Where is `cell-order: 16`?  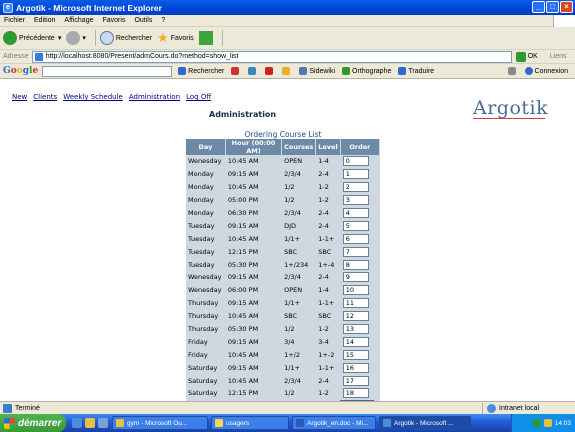 cell-order: 16 is located at coordinates (360, 367).